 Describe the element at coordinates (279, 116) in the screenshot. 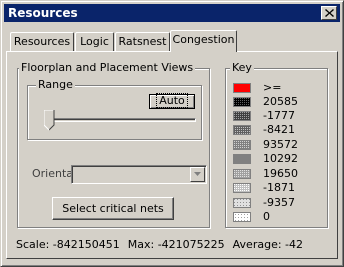

I see `key-item-label: -1777` at that location.